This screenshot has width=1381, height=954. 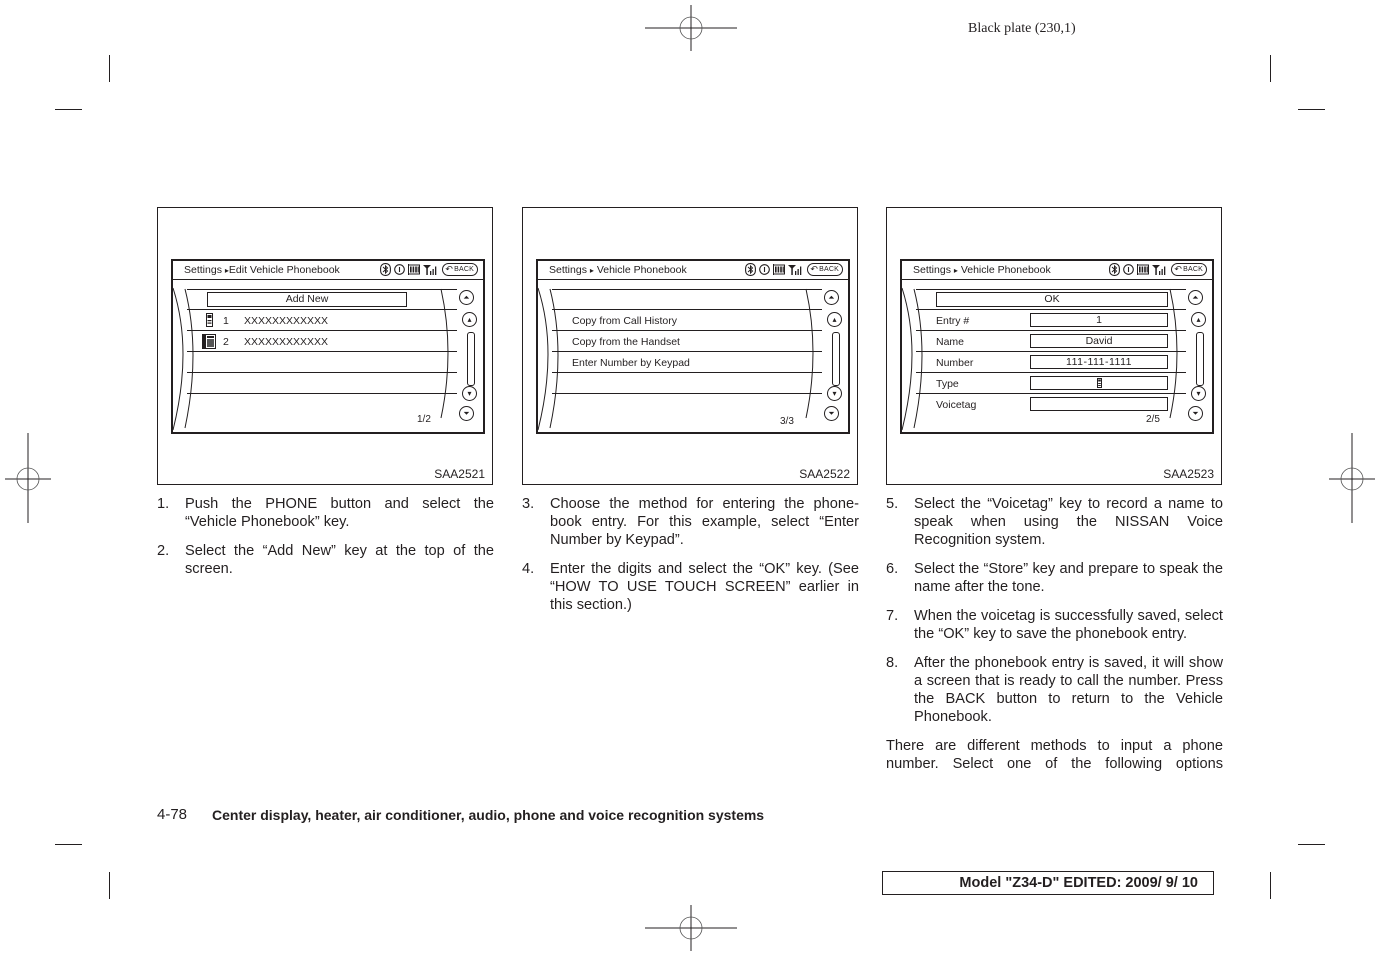 I want to click on entry-number-field: 1, so click(x=1099, y=320).